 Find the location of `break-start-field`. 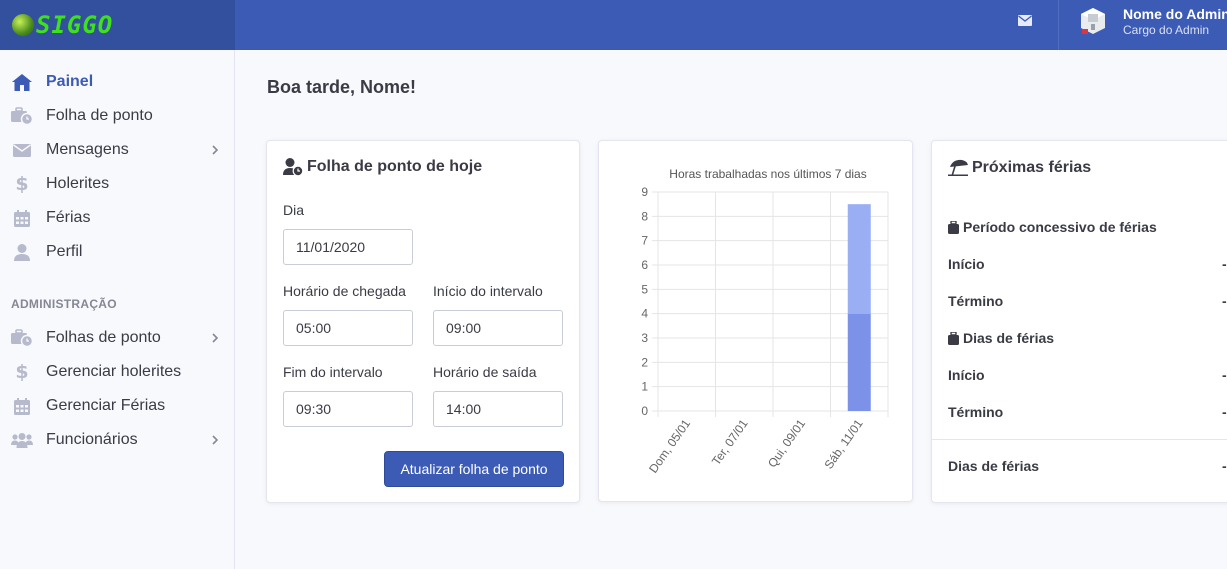

break-start-field is located at coordinates (498, 328).